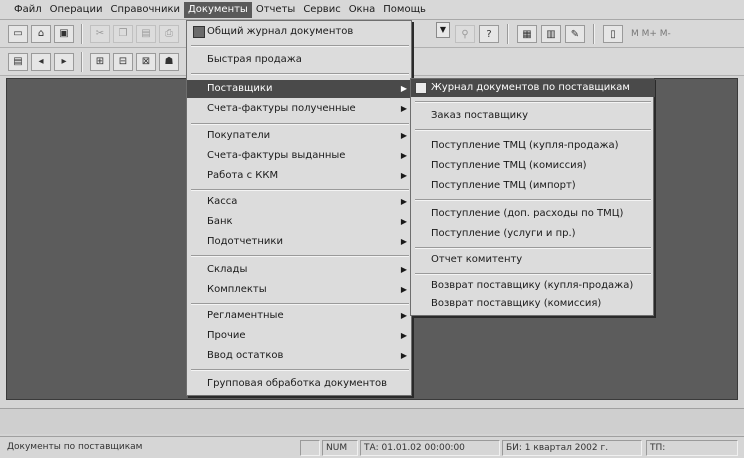  What do you see at coordinates (533, 214) in the screenshot?
I see `submenu-item-receipt-extra-costs: Поступление (доп. расходы по ТМЦ)` at bounding box center [533, 214].